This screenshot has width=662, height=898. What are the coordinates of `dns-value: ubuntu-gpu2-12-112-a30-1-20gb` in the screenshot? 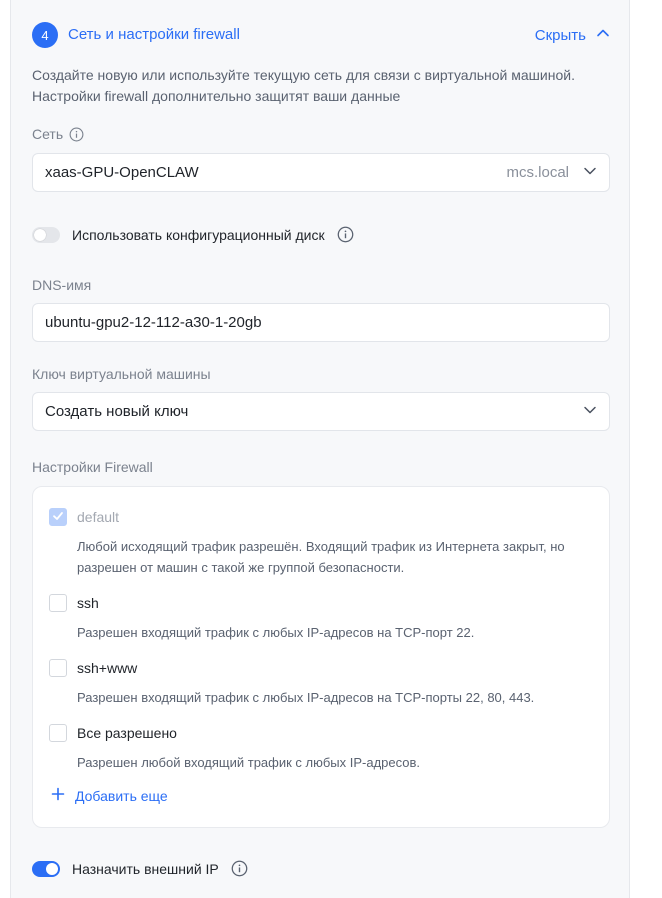 It's located at (153, 322).